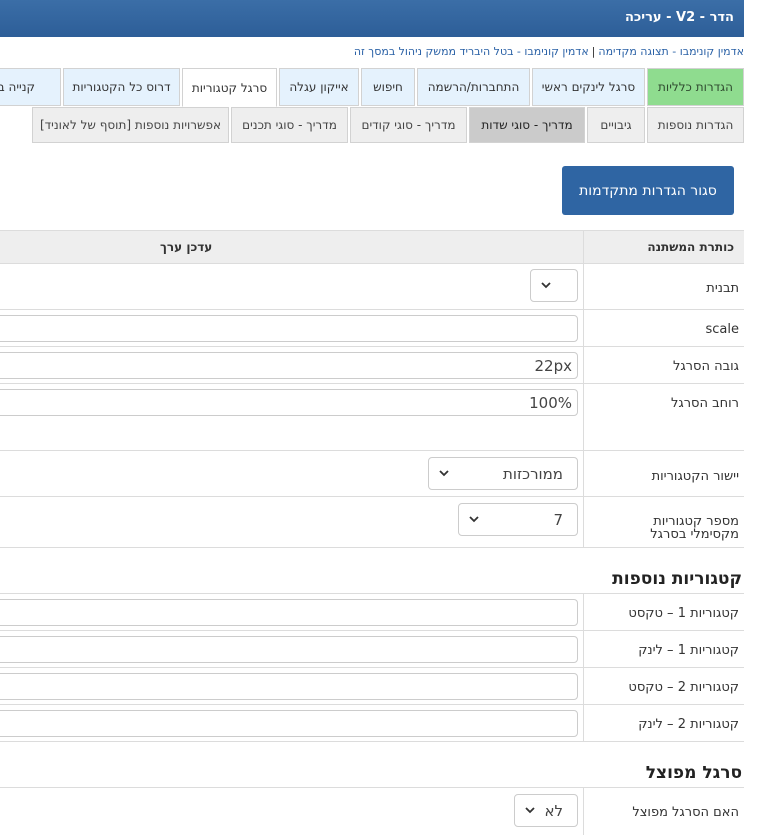 The width and height of the screenshot is (759, 835). What do you see at coordinates (616, 125) in the screenshot?
I see `tab-backups: גיבויים` at bounding box center [616, 125].